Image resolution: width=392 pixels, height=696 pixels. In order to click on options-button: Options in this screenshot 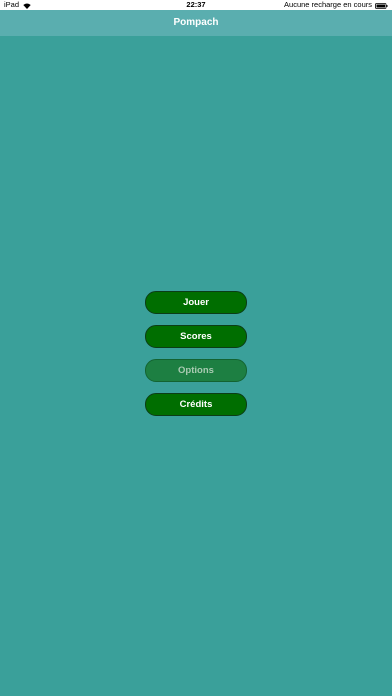, I will do `click(196, 370)`.